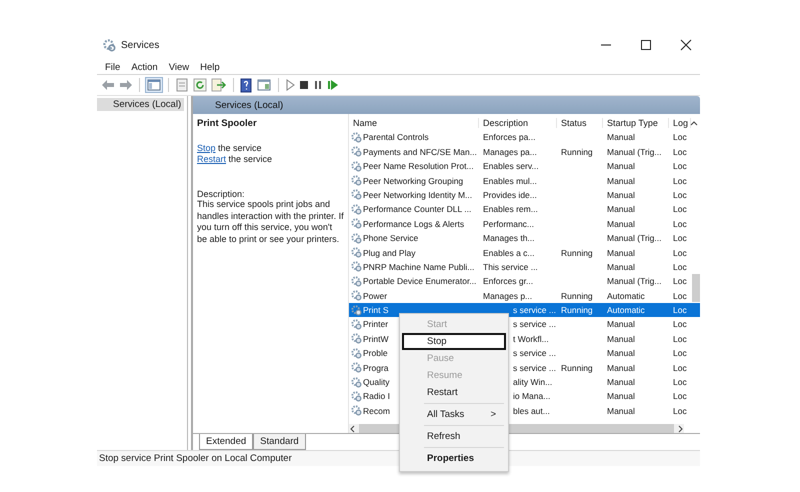 Image resolution: width=800 pixels, height=492 pixels. Describe the element at coordinates (636, 123) in the screenshot. I see `column-header: Startup Type` at that location.